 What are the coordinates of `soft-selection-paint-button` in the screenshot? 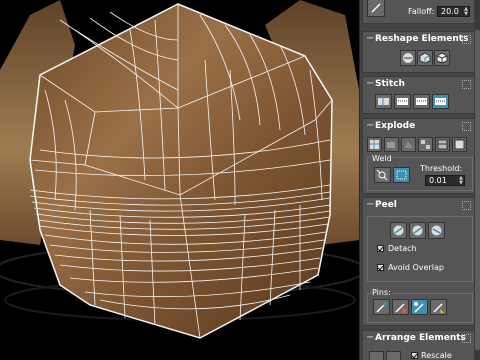 It's located at (376, 8).